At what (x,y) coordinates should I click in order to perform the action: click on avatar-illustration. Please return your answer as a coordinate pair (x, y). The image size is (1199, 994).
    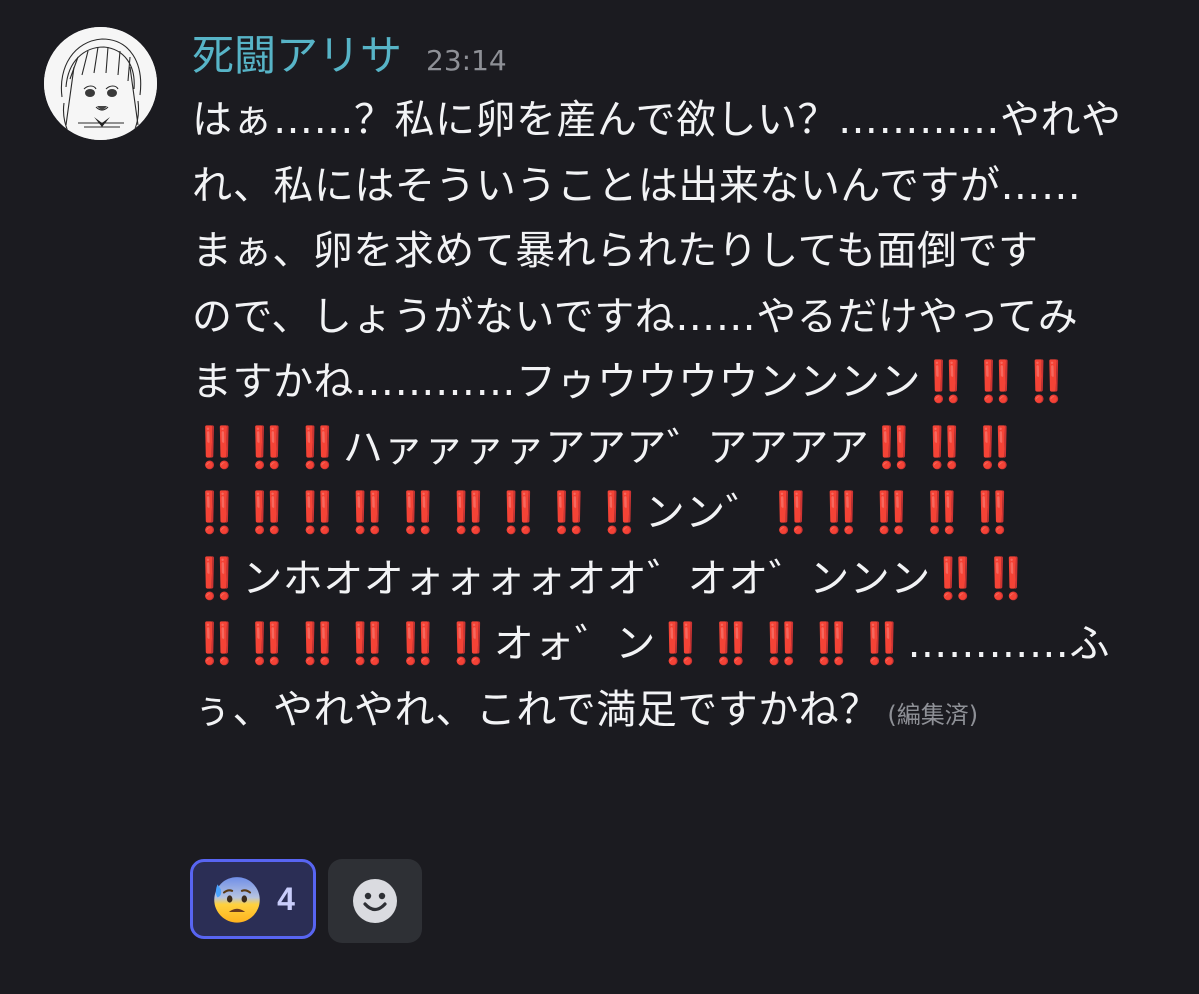
    Looking at the image, I should click on (100, 83).